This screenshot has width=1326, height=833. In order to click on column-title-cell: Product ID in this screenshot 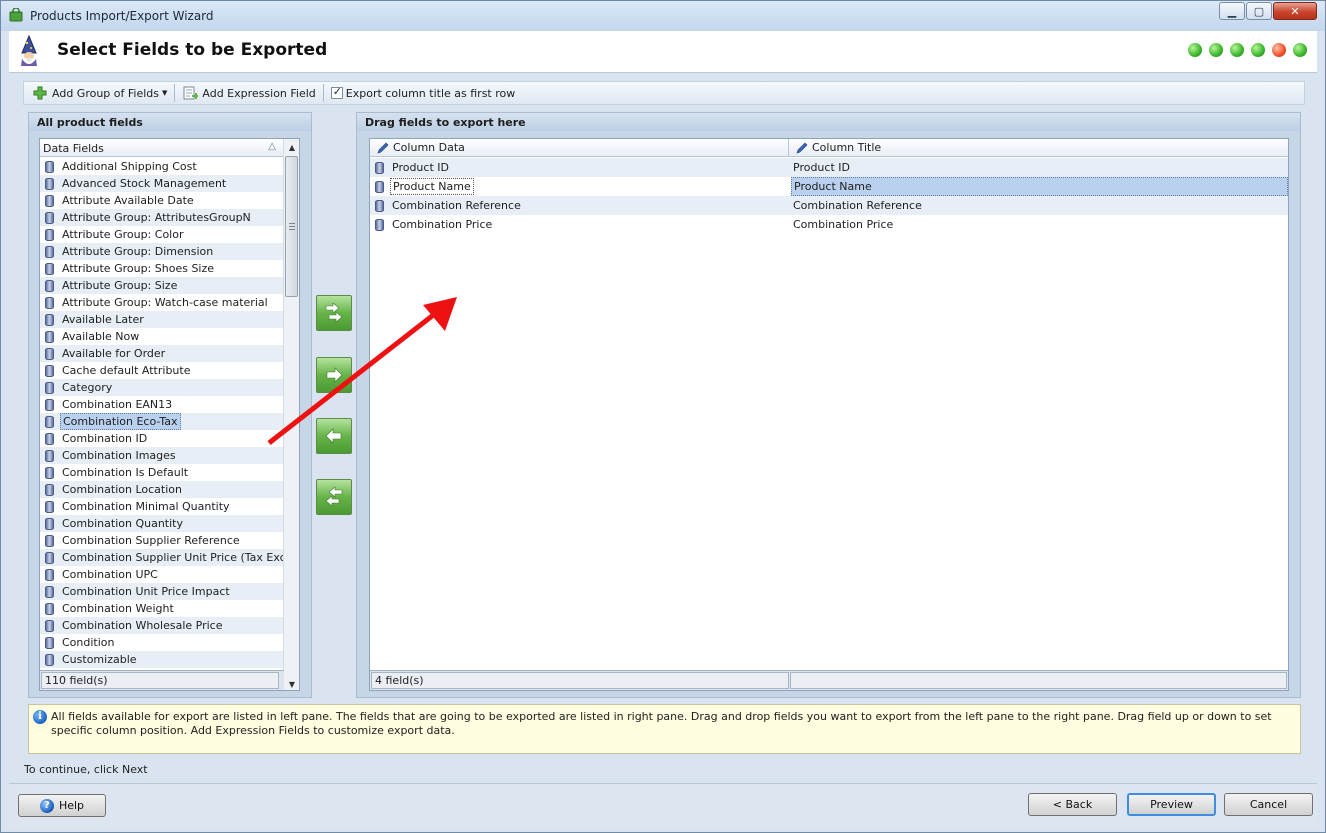, I will do `click(821, 167)`.